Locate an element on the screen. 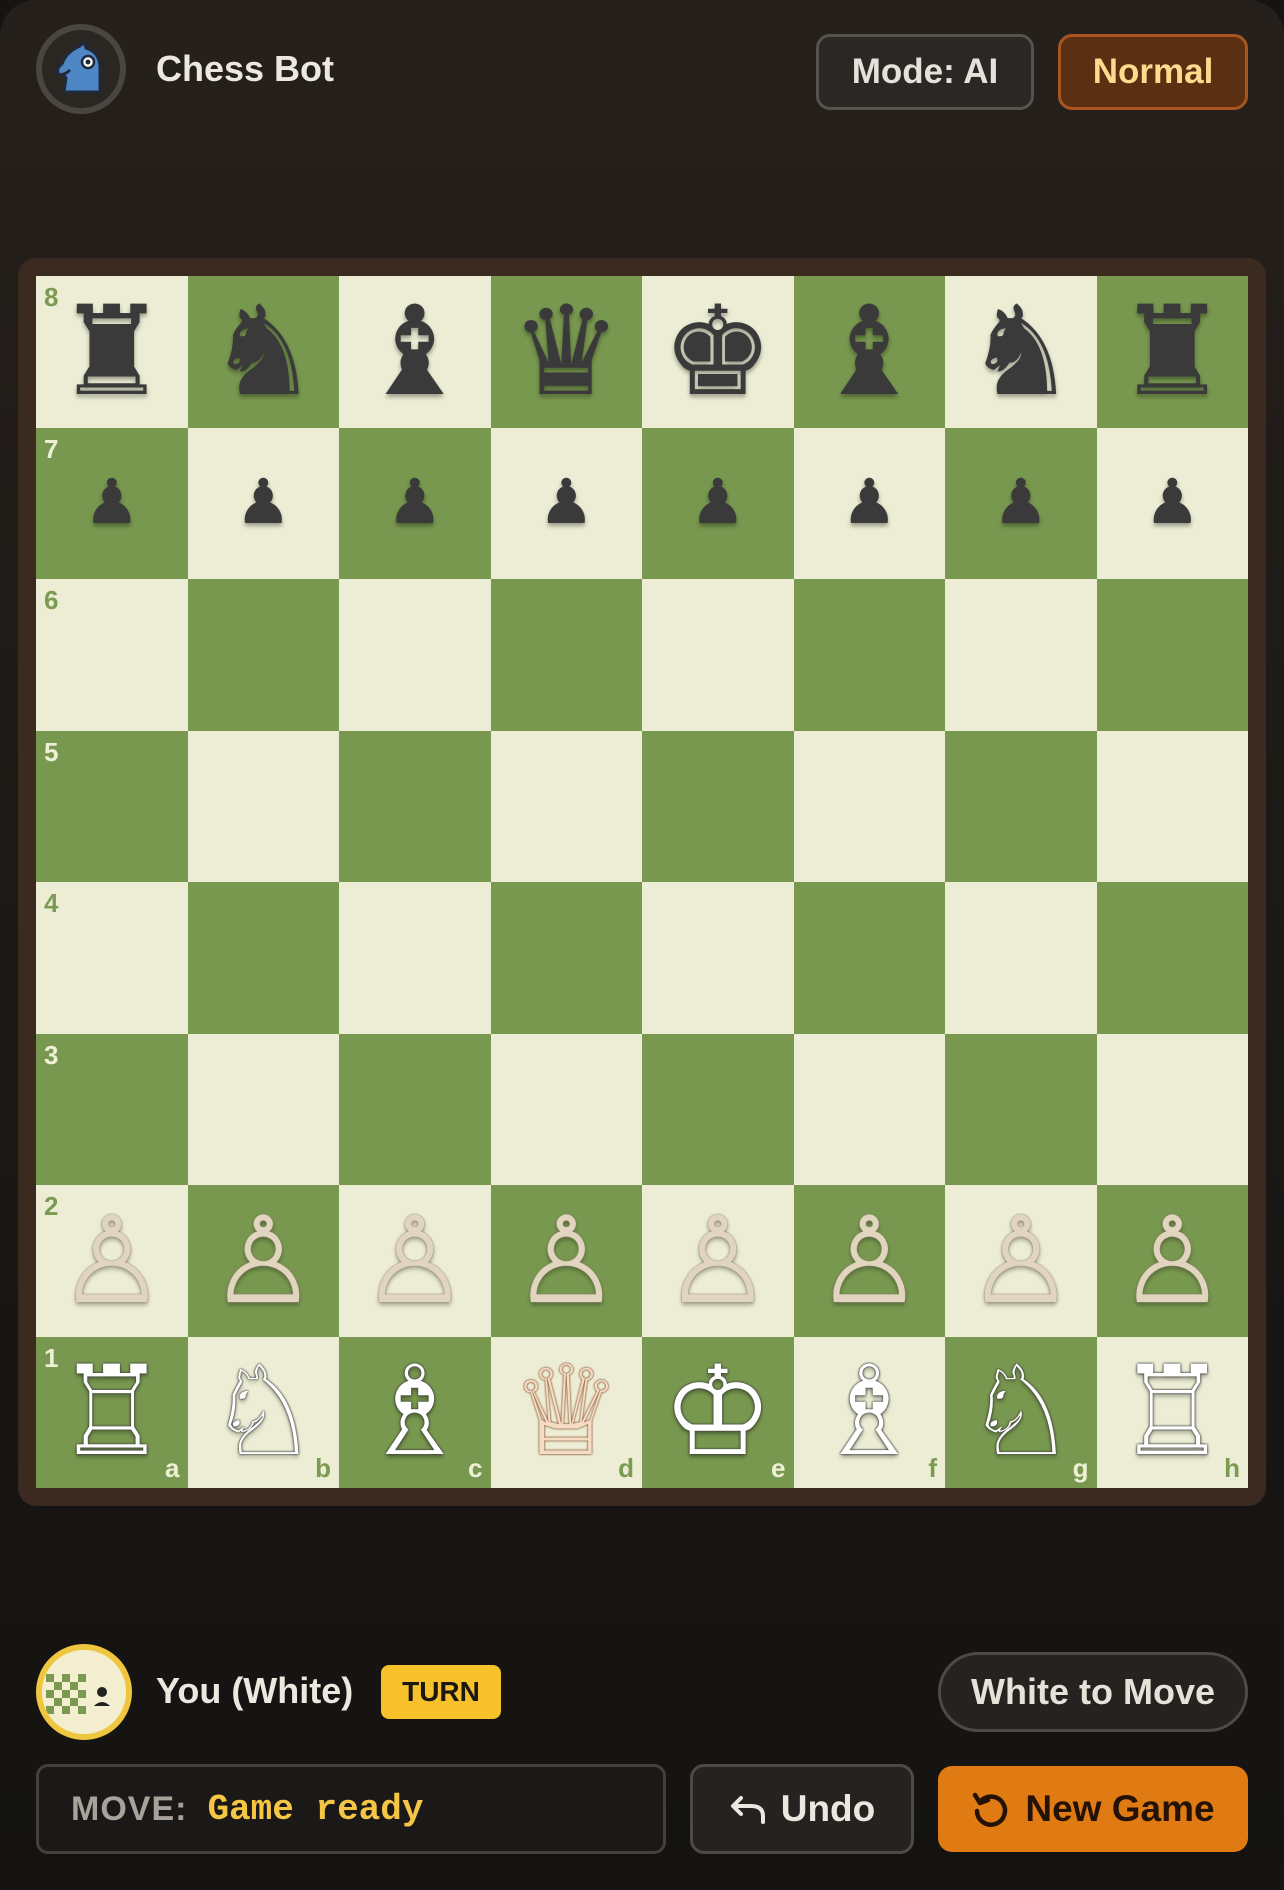  square-a1: 1 a ♖ is located at coordinates (112, 1412).